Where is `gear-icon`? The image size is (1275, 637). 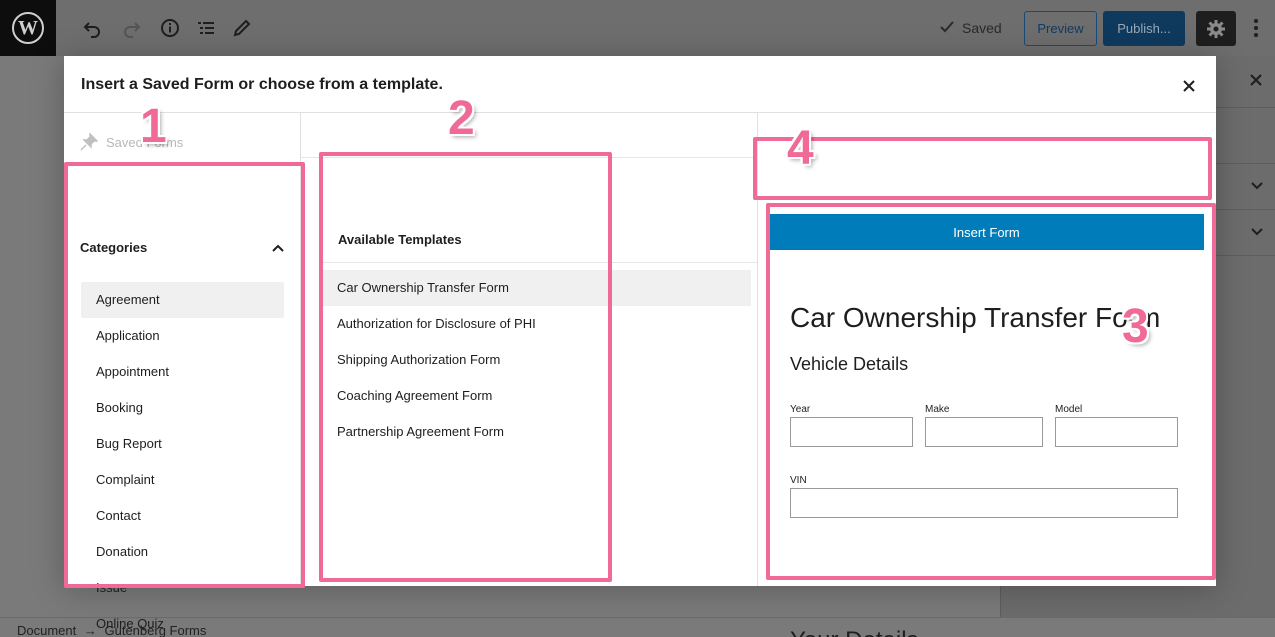 gear-icon is located at coordinates (1216, 28).